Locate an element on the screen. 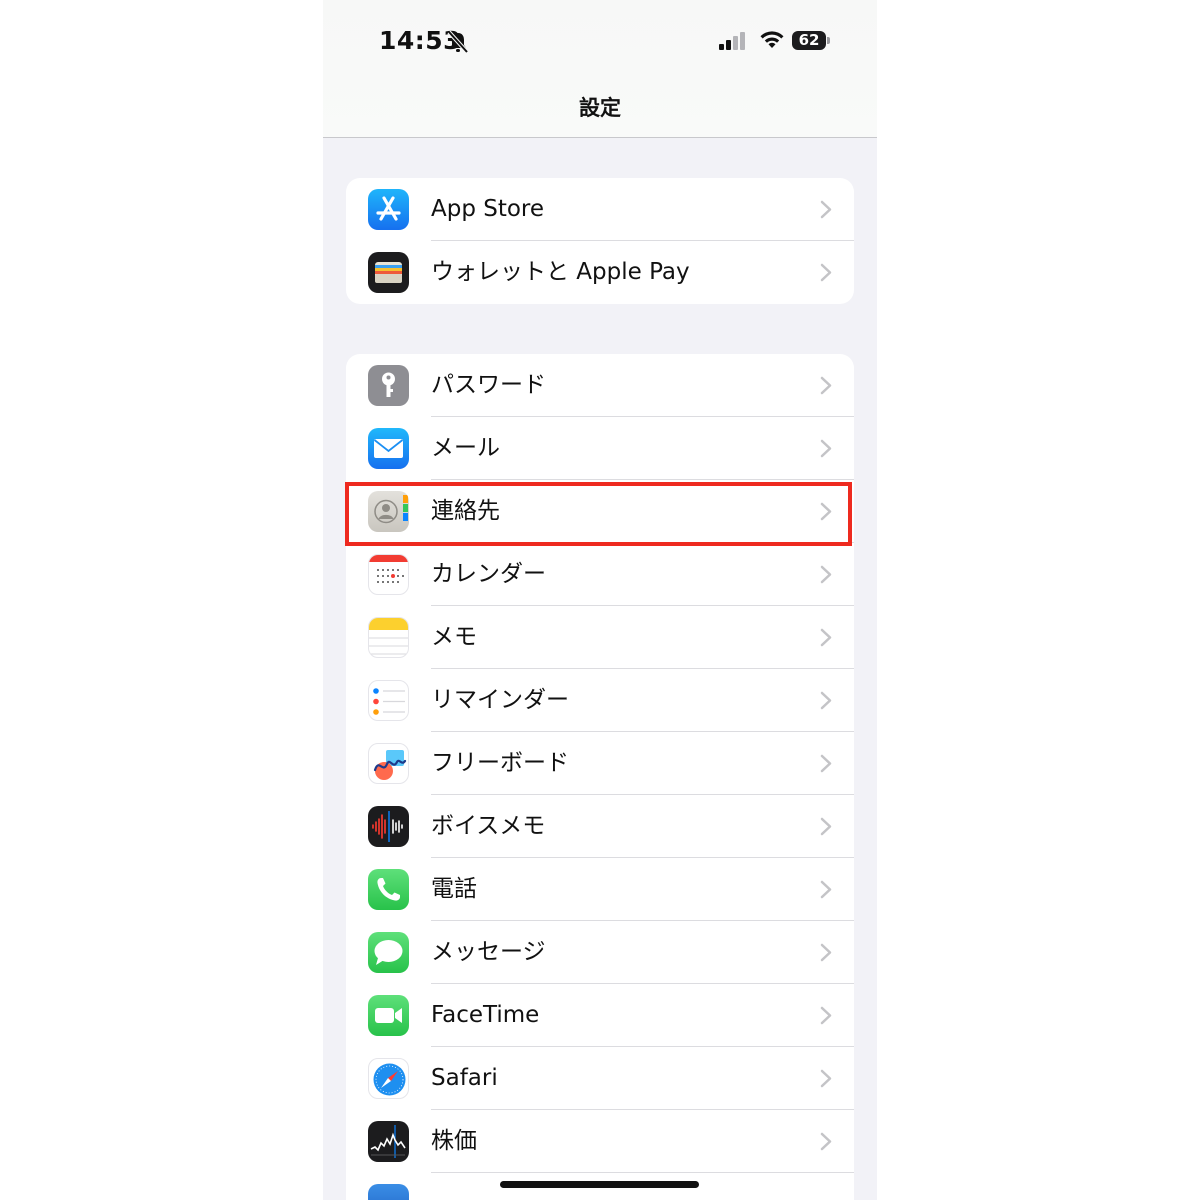 This screenshot has height=1200, width=1200. settings-row-label: FaceTime is located at coordinates (485, 1015).